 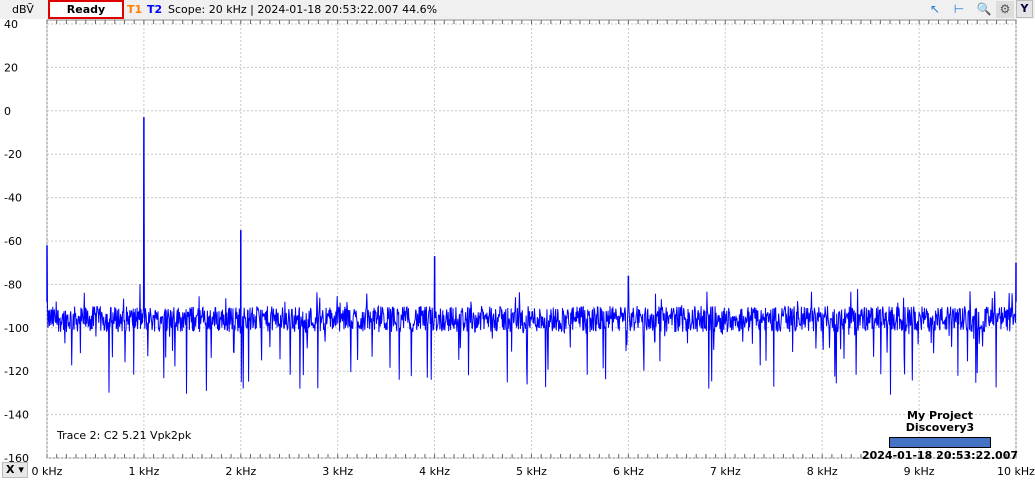 I want to click on y-tick-label: 20, so click(x=11, y=67).